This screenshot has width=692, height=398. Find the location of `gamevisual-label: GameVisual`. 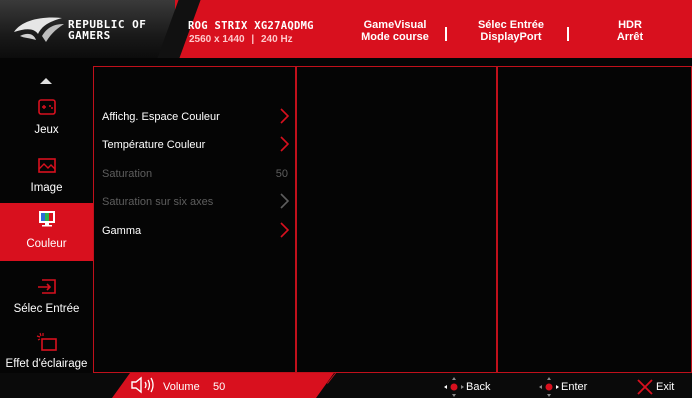

gamevisual-label: GameVisual is located at coordinates (395, 25).